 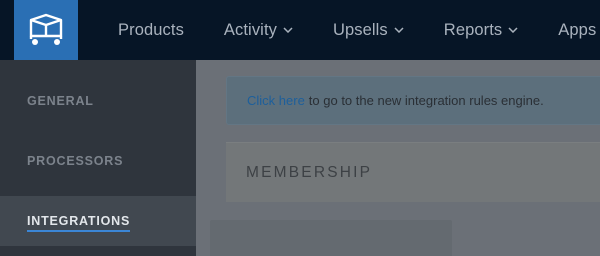 I want to click on membership-card: MEMBERSHIP, so click(x=413, y=172).